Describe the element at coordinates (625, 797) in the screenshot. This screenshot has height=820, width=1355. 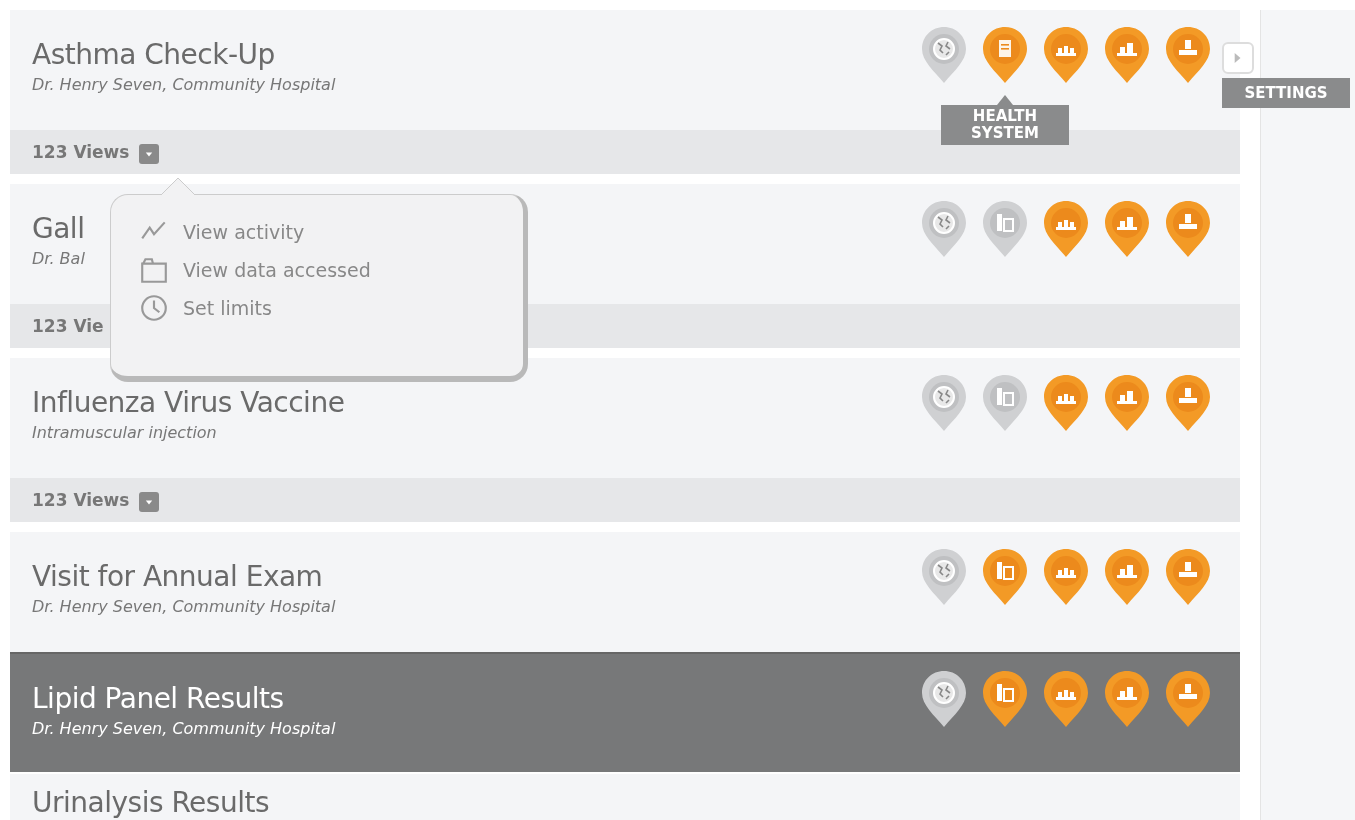
I see `record-card: Urinalysis Results` at that location.